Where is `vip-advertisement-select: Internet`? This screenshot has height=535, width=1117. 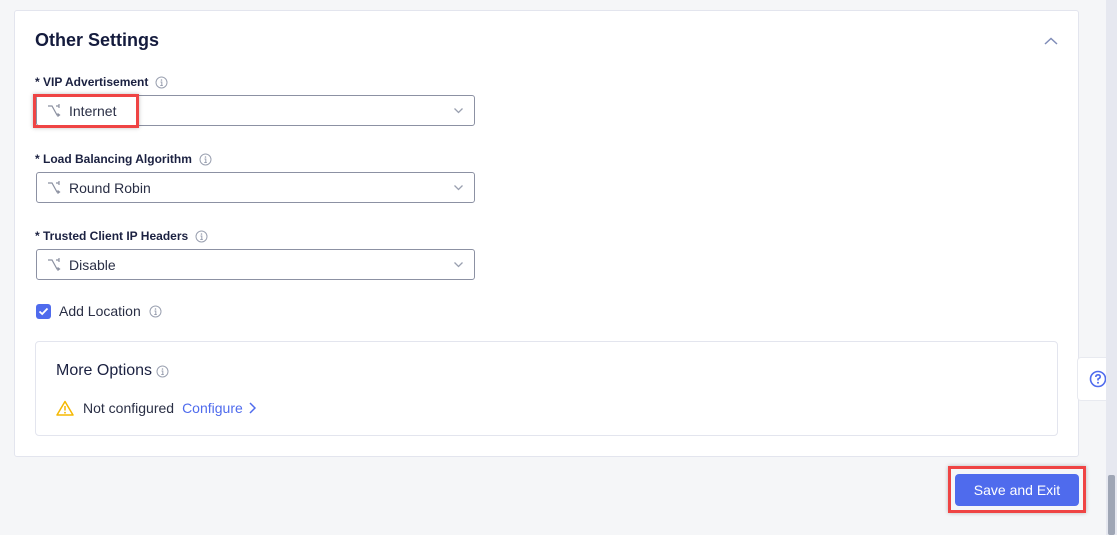 vip-advertisement-select: Internet is located at coordinates (255, 110).